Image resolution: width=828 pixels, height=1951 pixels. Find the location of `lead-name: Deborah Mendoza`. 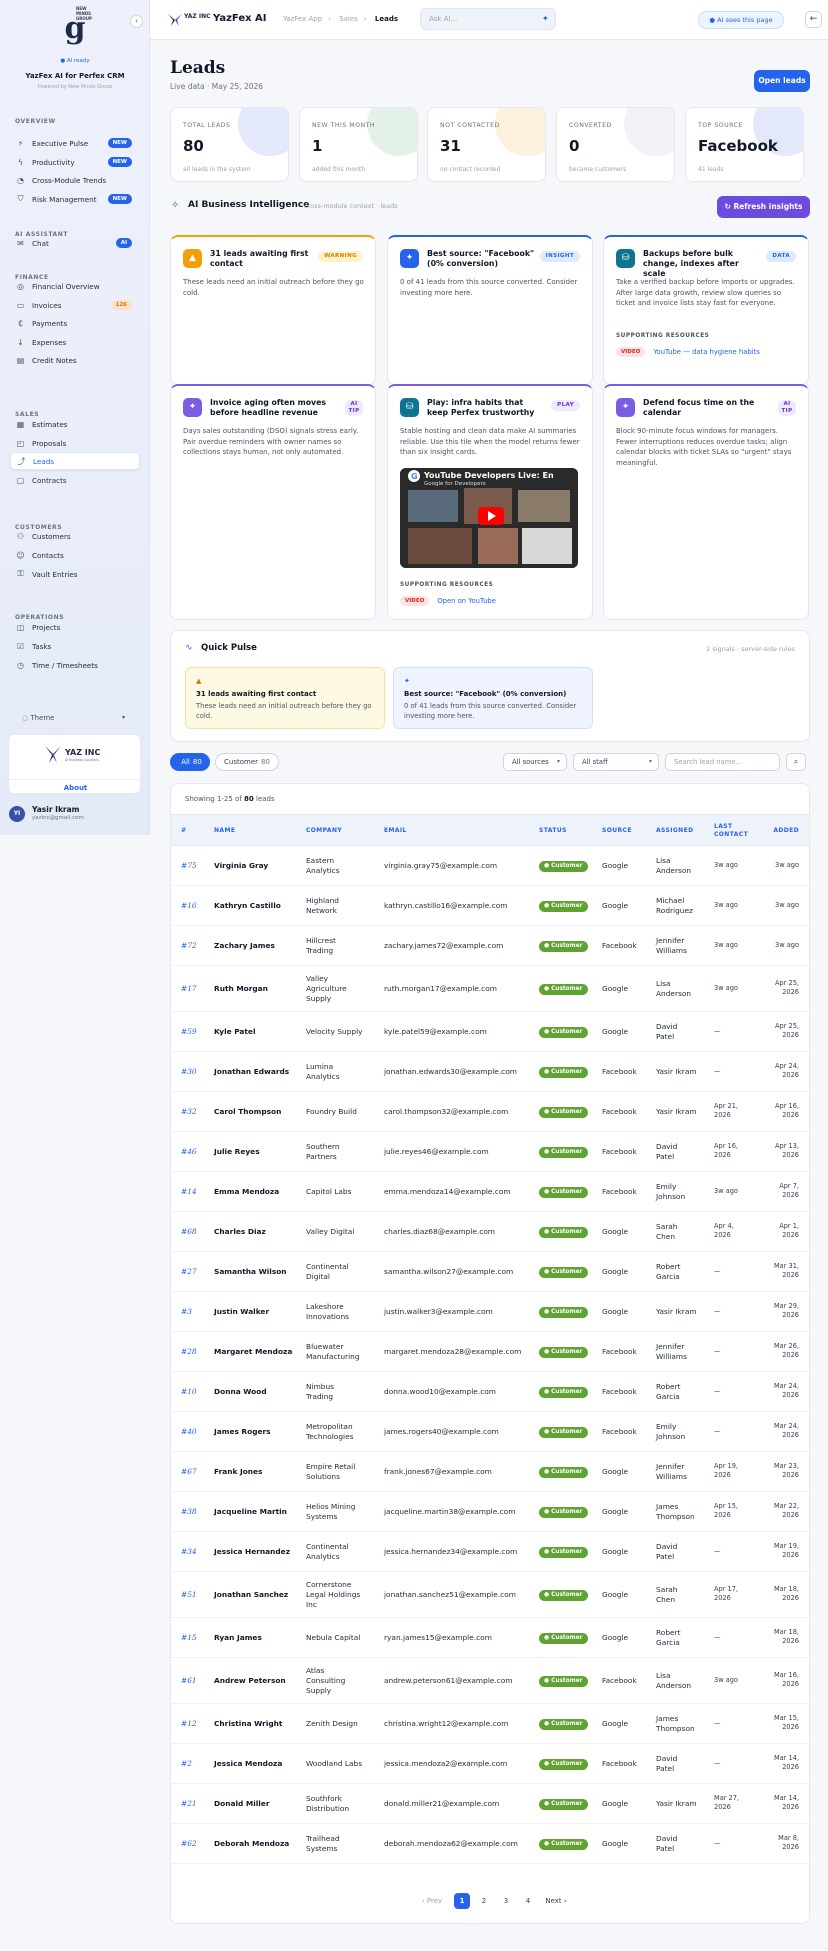

lead-name: Deborah Mendoza is located at coordinates (251, 1844).